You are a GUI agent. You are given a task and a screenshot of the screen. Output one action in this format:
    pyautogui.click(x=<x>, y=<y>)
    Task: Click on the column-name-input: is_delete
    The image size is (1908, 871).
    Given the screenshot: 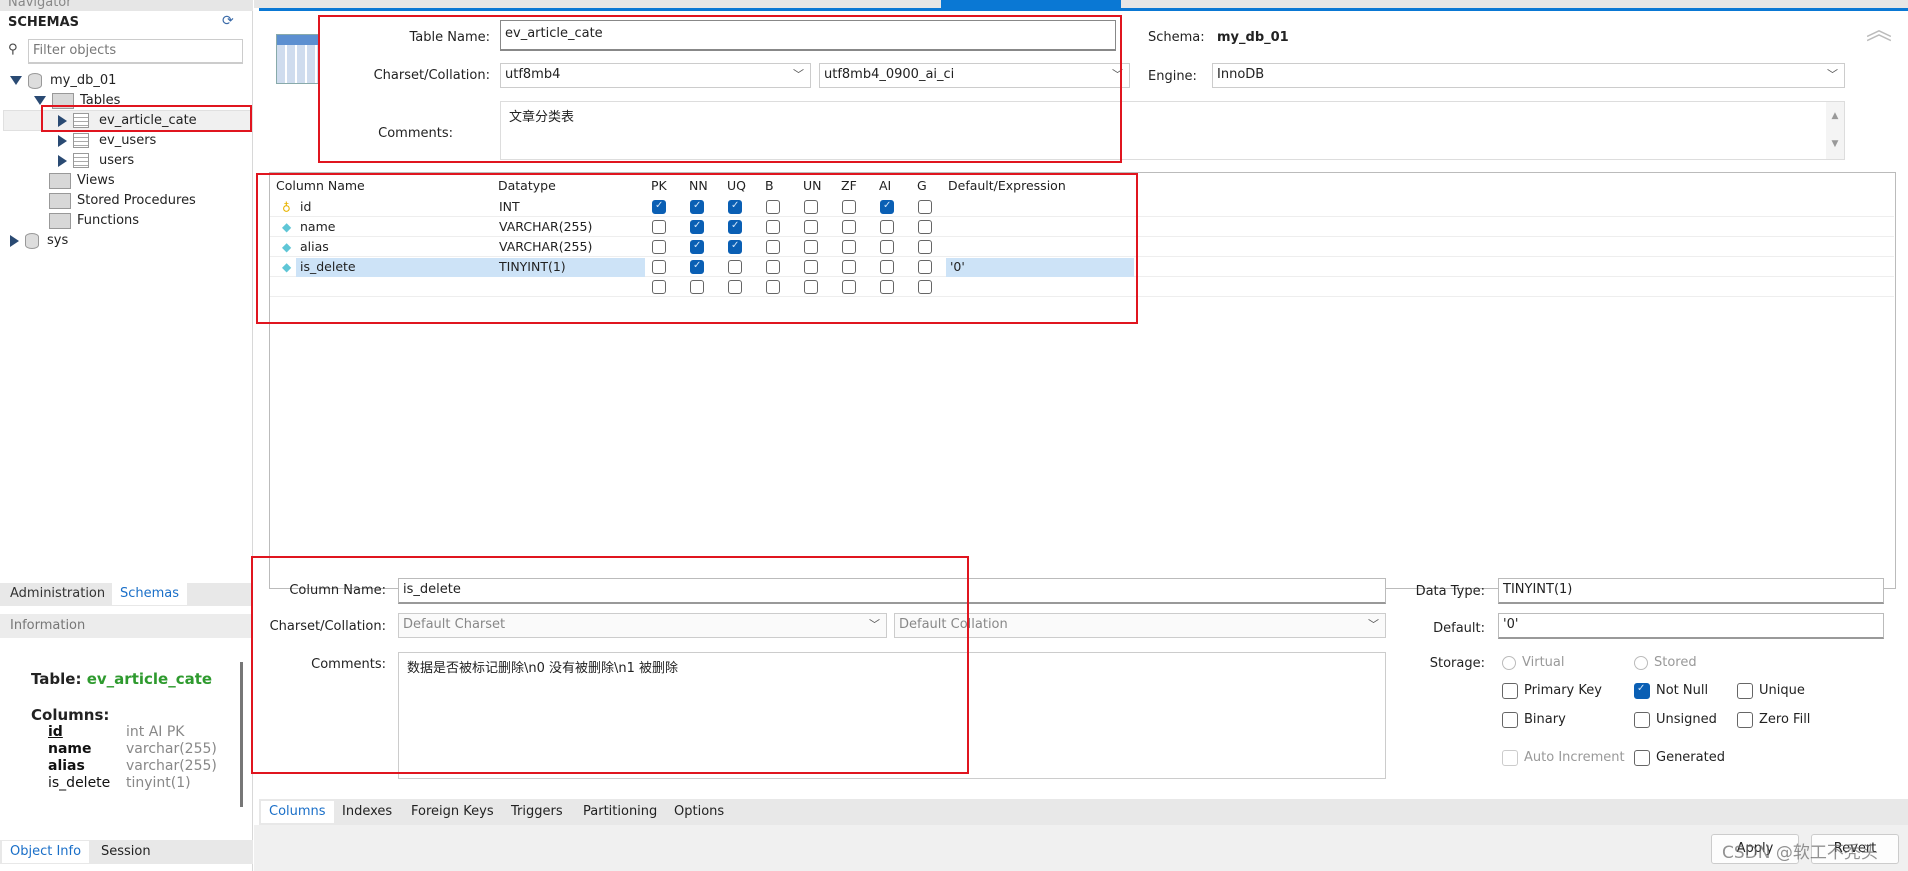 What is the action you would take?
    pyautogui.click(x=892, y=591)
    